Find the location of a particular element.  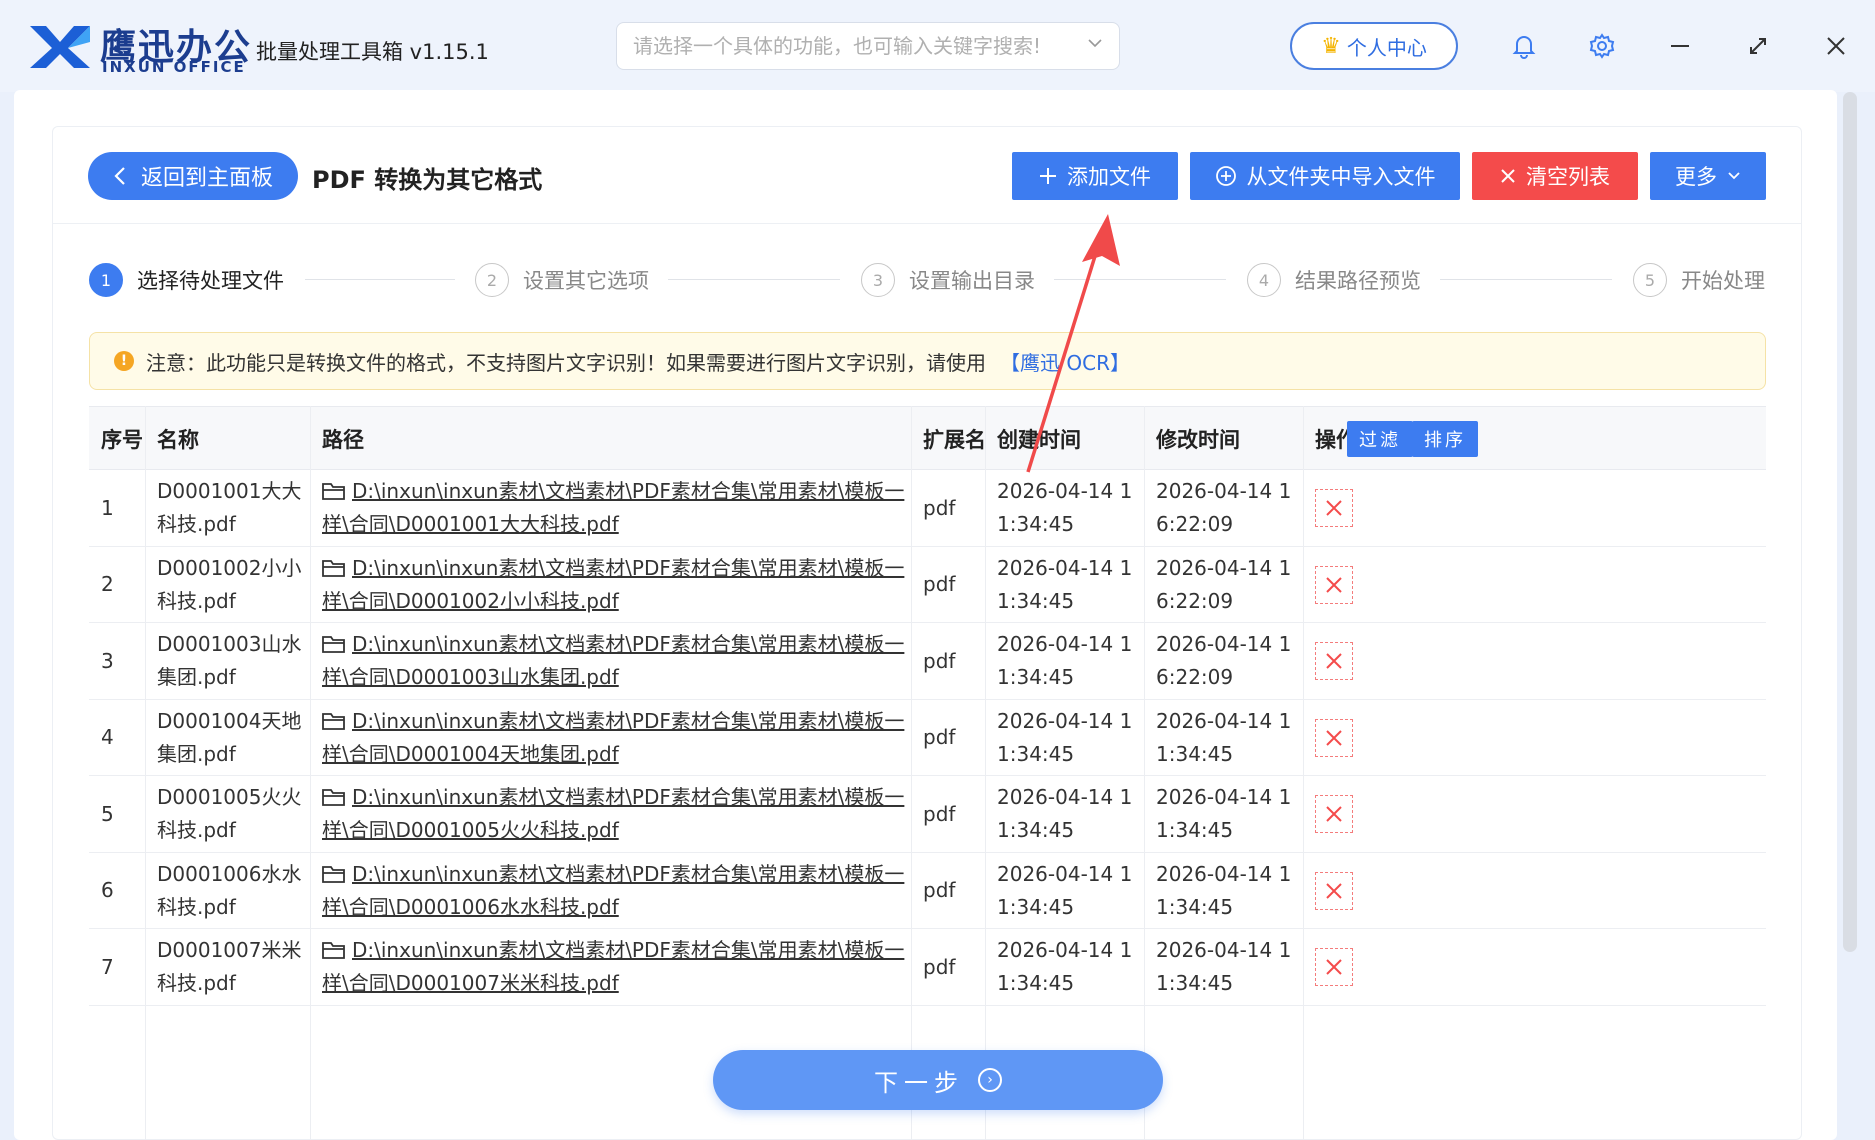

cell-name-text: D0001007米米科技.pdf is located at coordinates (229, 967).